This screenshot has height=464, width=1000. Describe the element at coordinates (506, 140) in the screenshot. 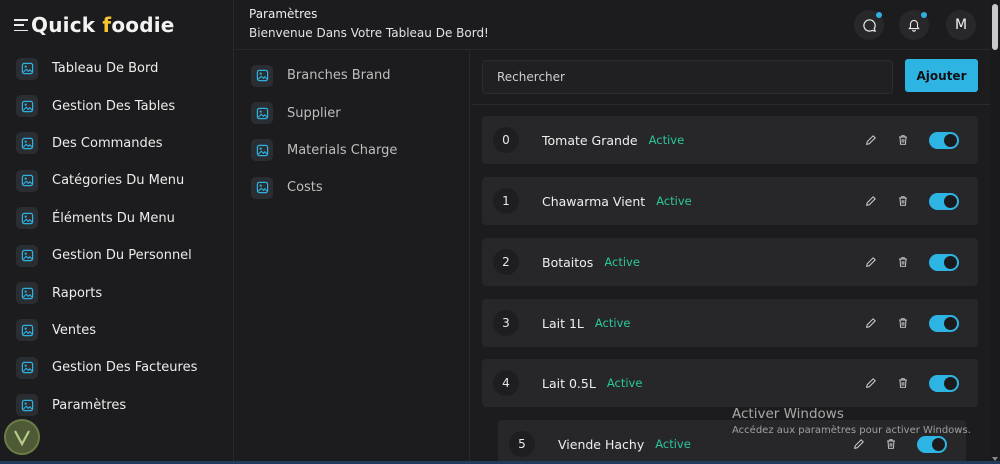

I see `item-index: 0` at that location.